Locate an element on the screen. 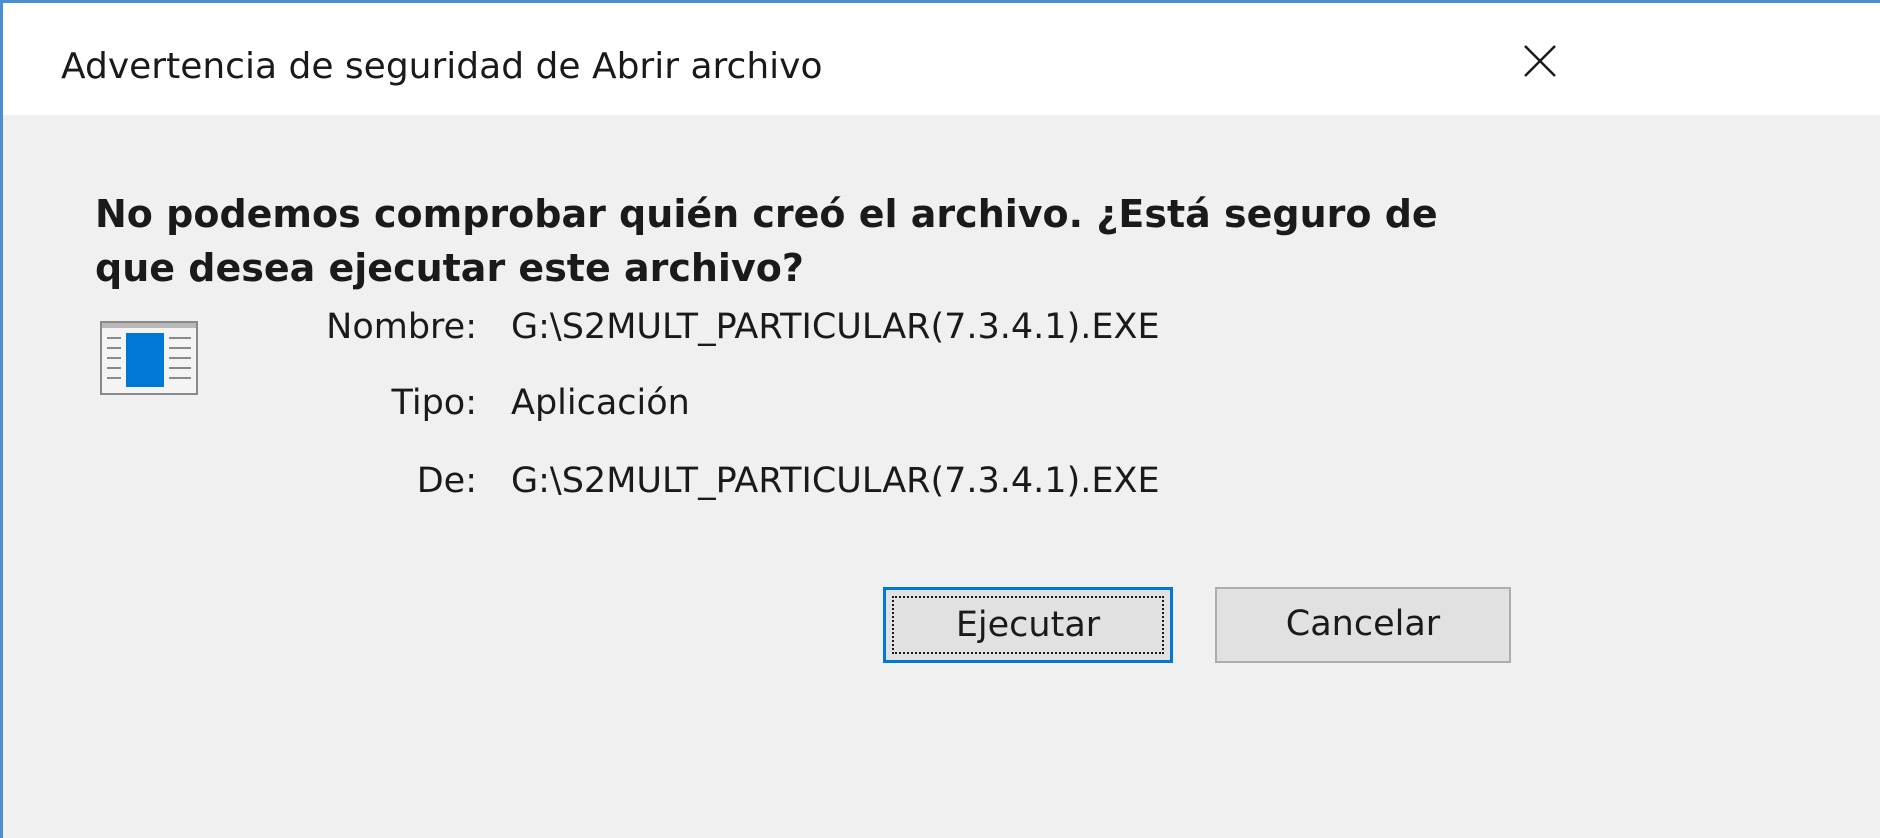 This screenshot has width=1880, height=838. file-type-value: Aplicación is located at coordinates (600, 403).